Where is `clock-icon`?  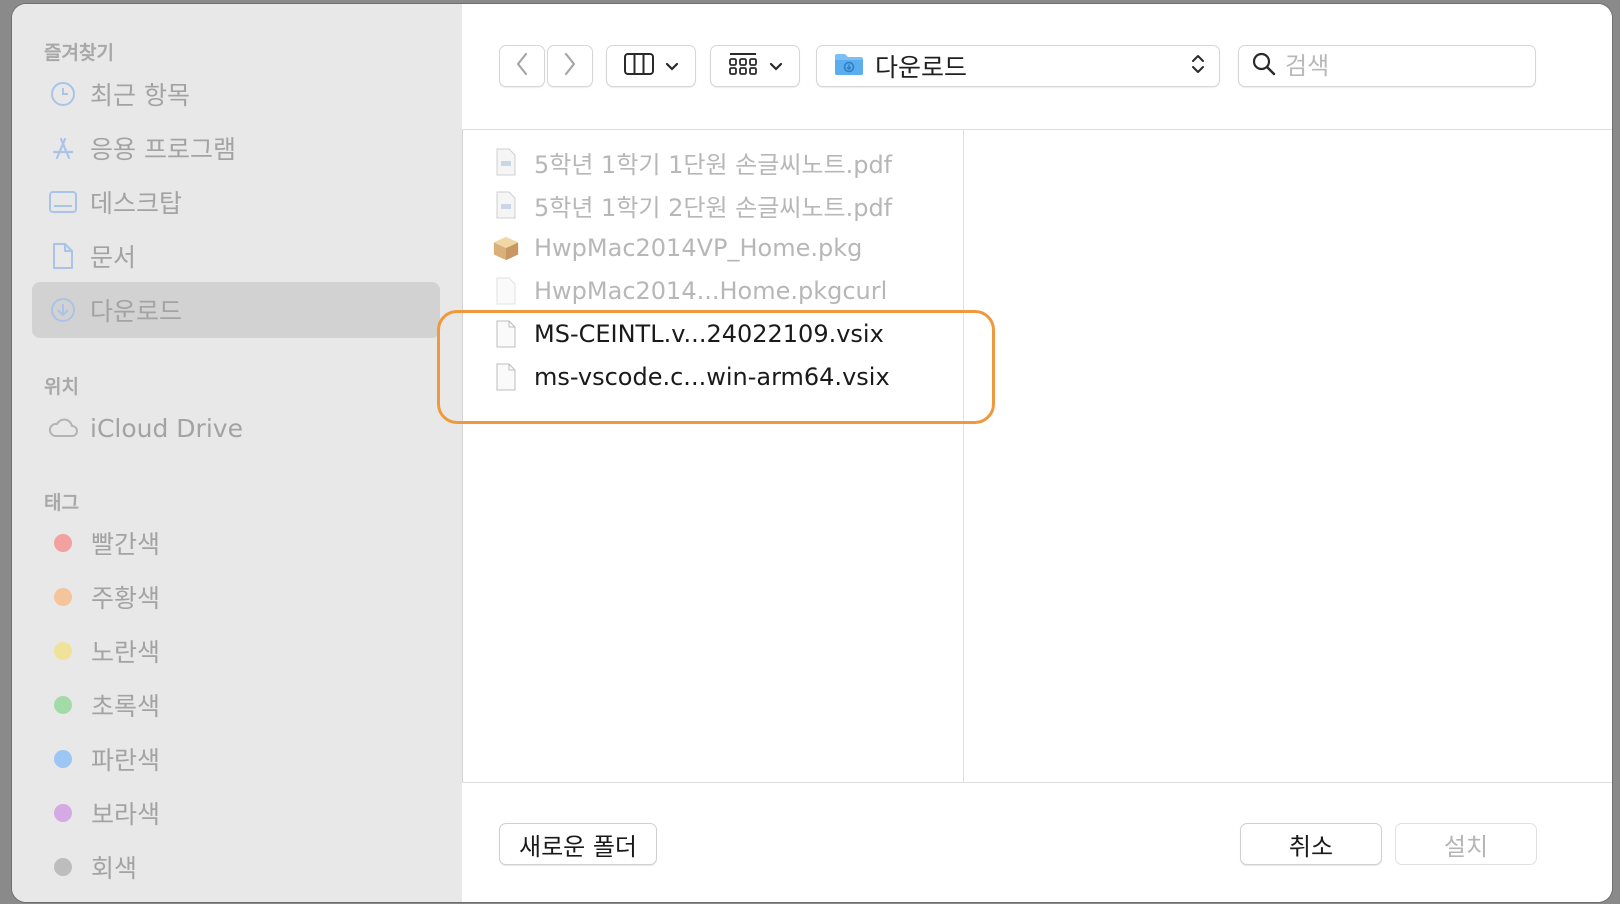
clock-icon is located at coordinates (63, 94).